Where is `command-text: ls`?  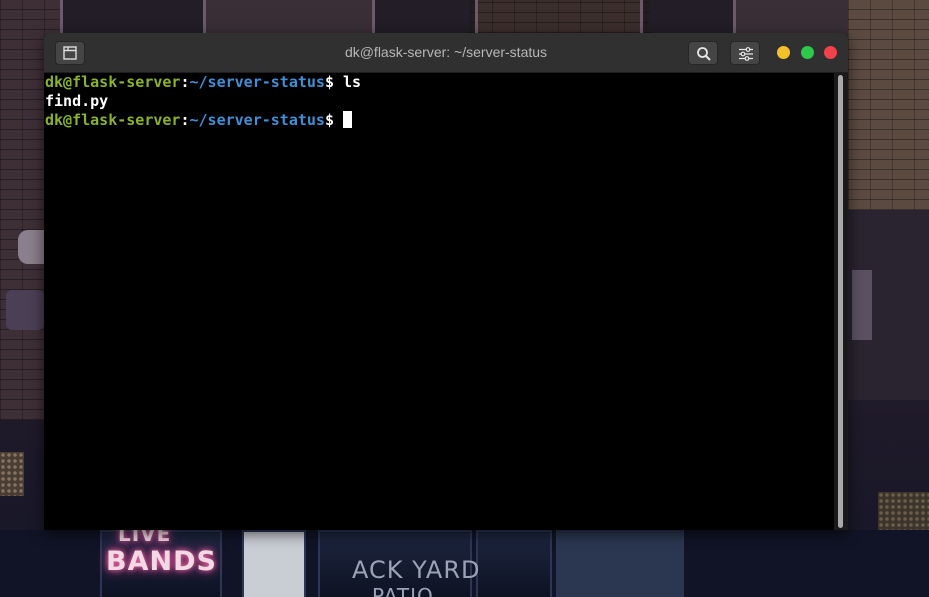 command-text: ls is located at coordinates (352, 82).